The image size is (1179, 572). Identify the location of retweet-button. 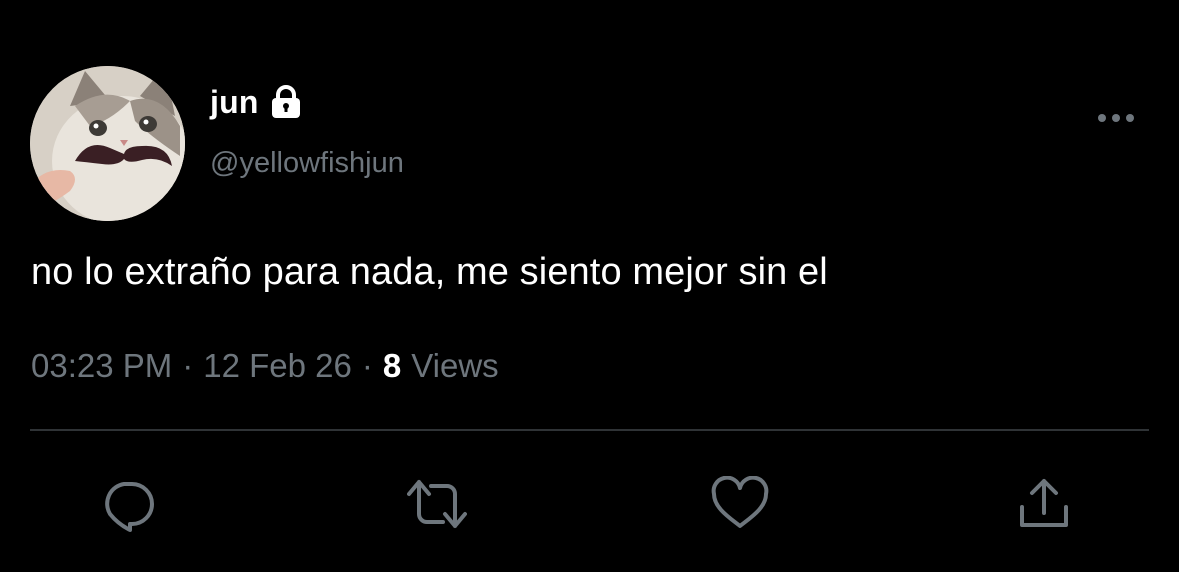
(437, 504).